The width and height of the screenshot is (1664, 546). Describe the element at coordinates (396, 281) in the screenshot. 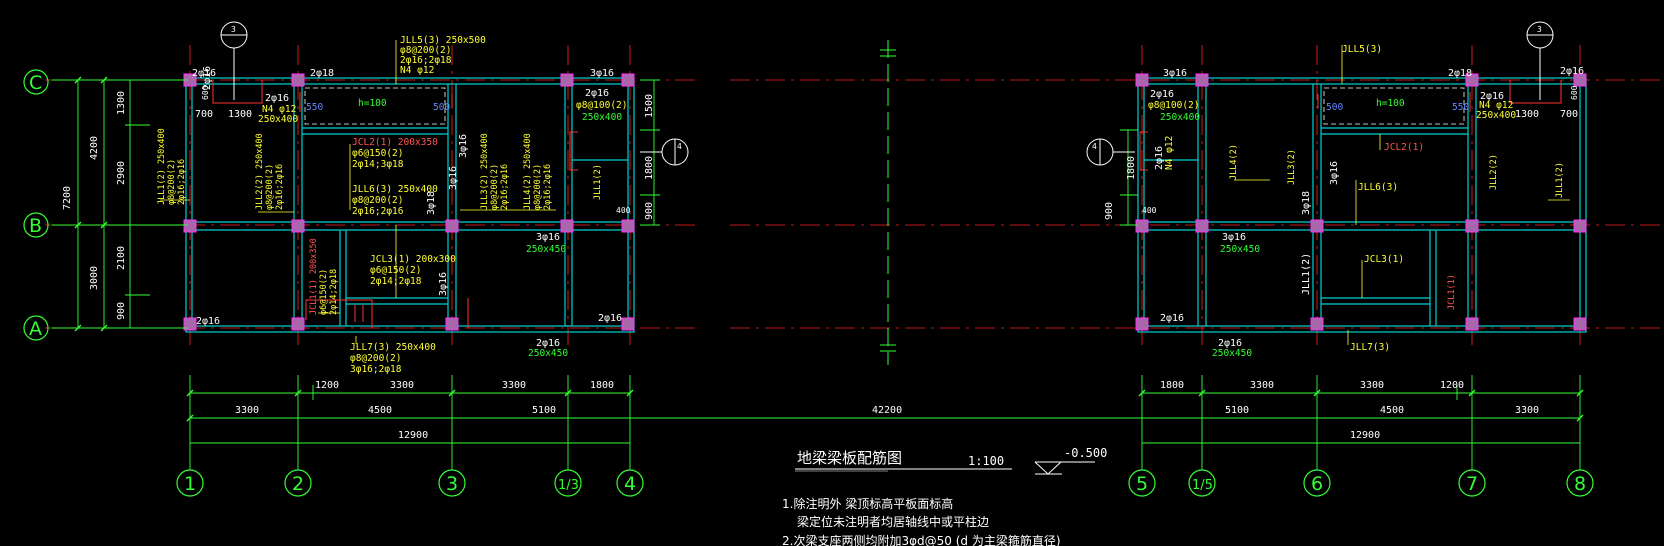

I see `jcl3-l3: 2φ14;2φ18` at that location.